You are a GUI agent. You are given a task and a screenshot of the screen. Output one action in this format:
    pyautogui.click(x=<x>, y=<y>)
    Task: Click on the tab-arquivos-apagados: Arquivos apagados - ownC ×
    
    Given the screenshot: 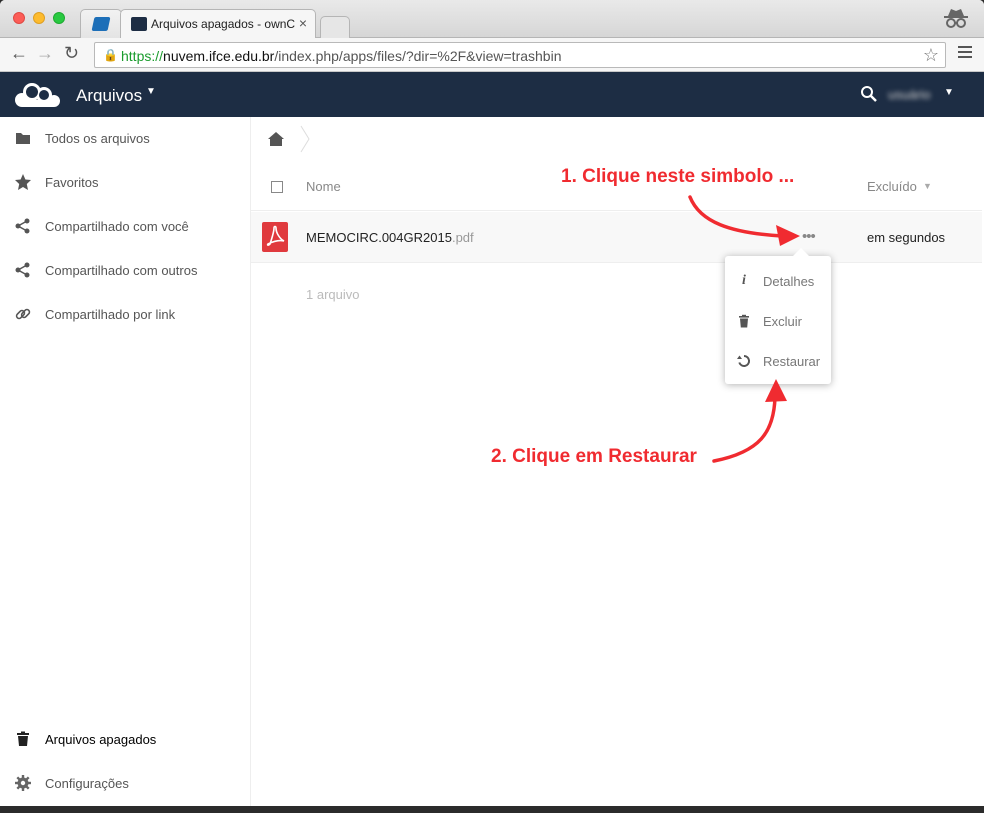 What is the action you would take?
    pyautogui.click(x=218, y=23)
    